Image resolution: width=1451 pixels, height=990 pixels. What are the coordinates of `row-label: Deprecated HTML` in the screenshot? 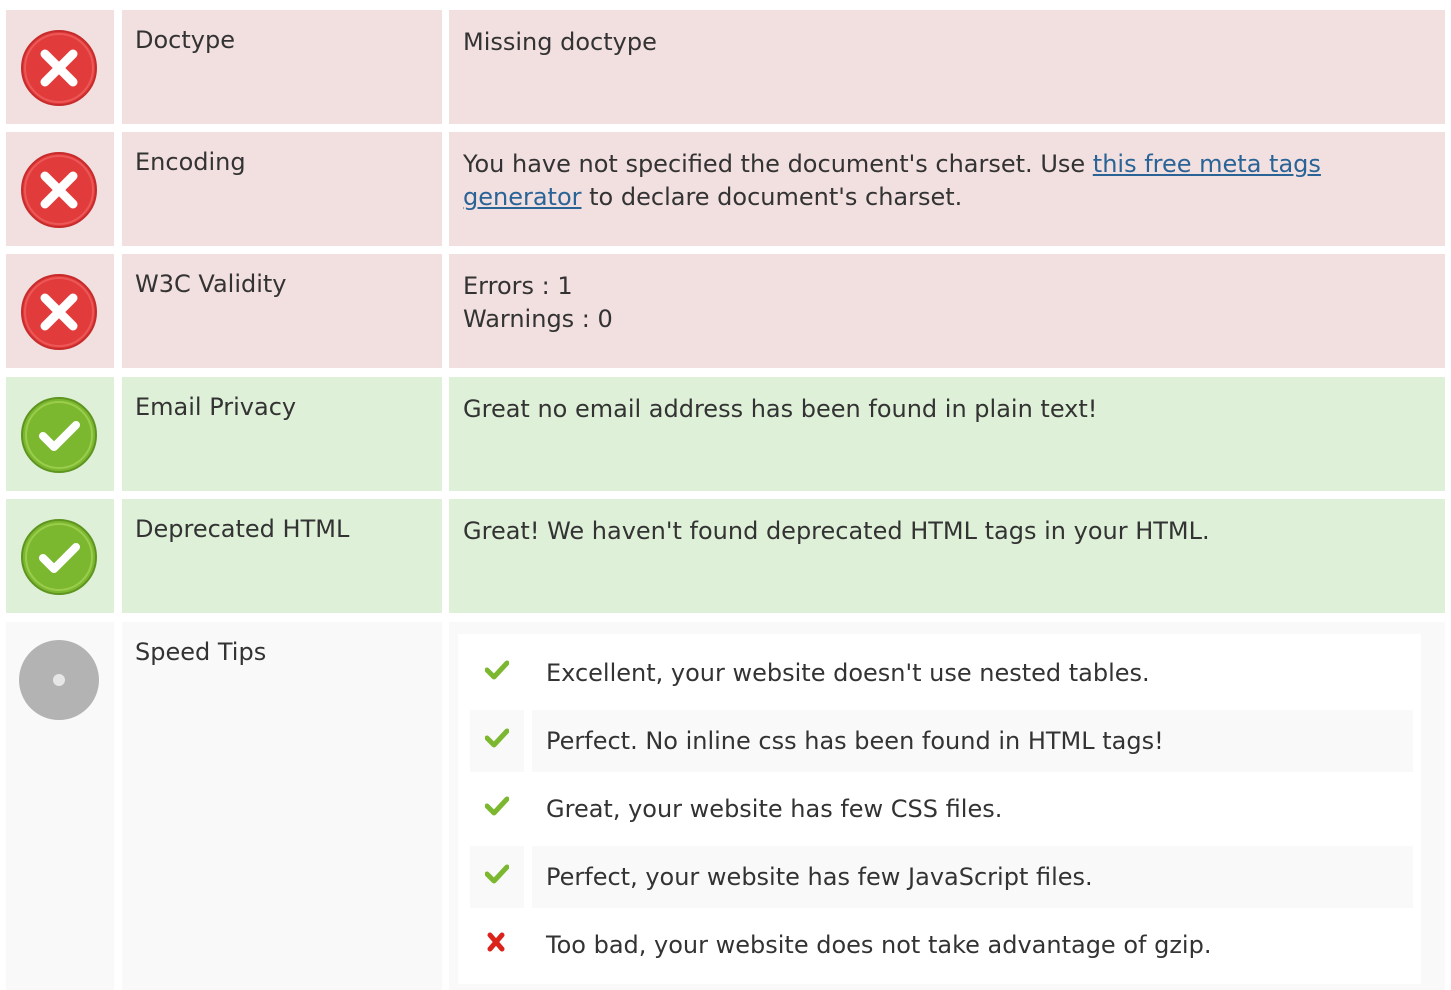 It's located at (282, 556).